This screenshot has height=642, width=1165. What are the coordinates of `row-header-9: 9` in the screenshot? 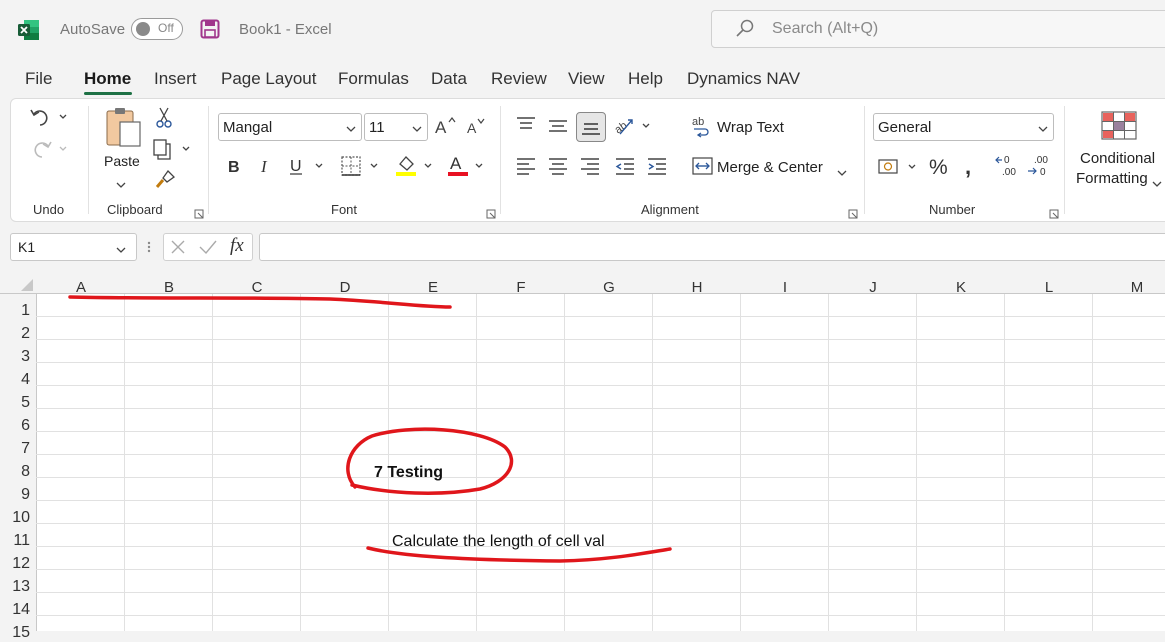 It's located at (15, 495).